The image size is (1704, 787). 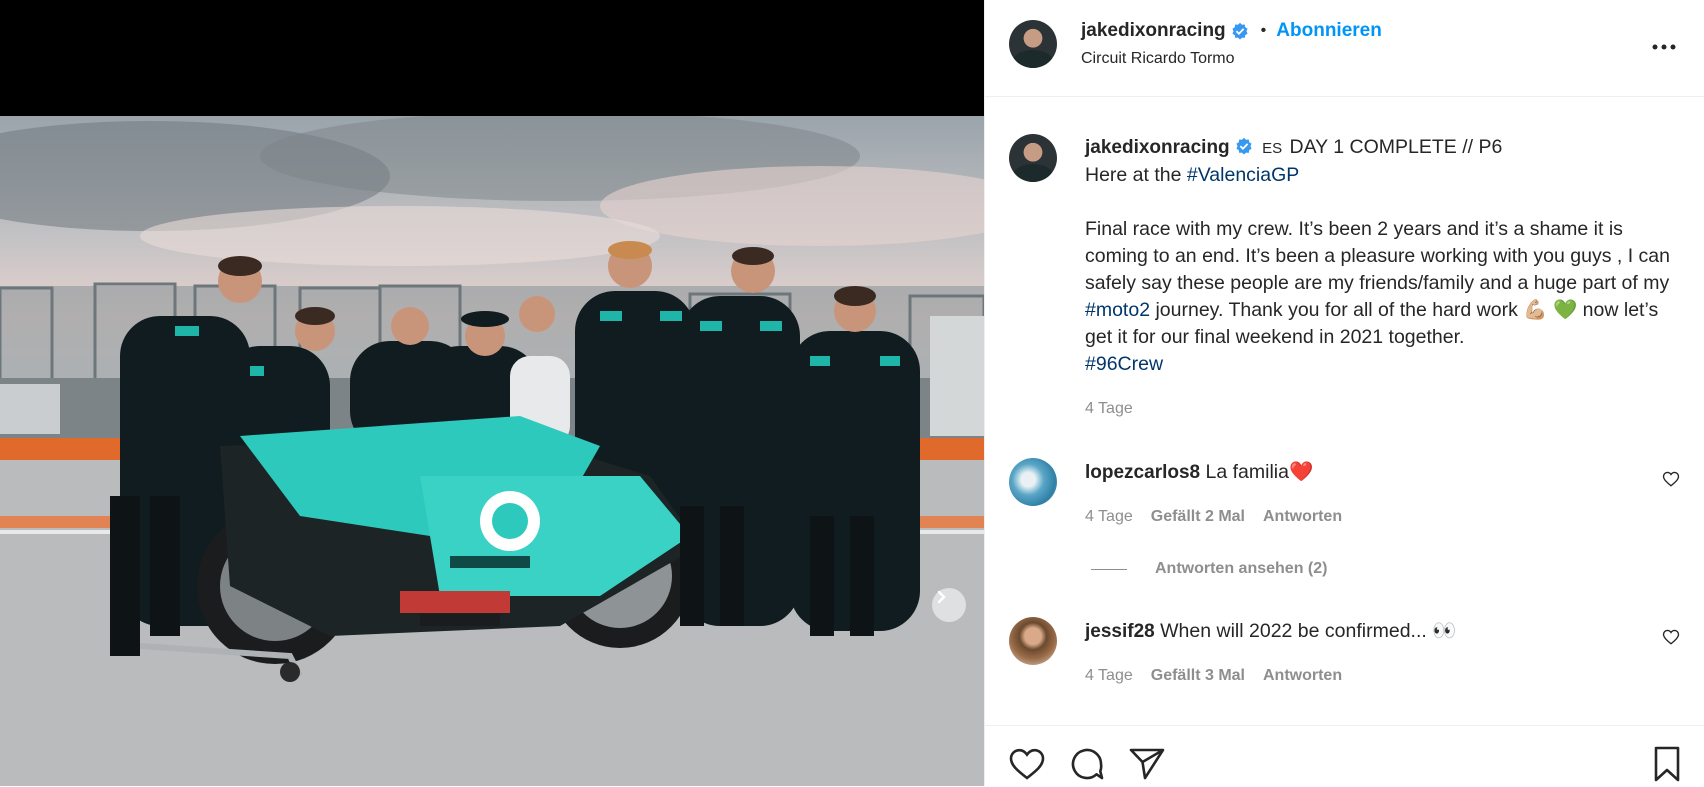 I want to click on comment-likes-count: Gefällt 3 Mal, so click(x=1198, y=676).